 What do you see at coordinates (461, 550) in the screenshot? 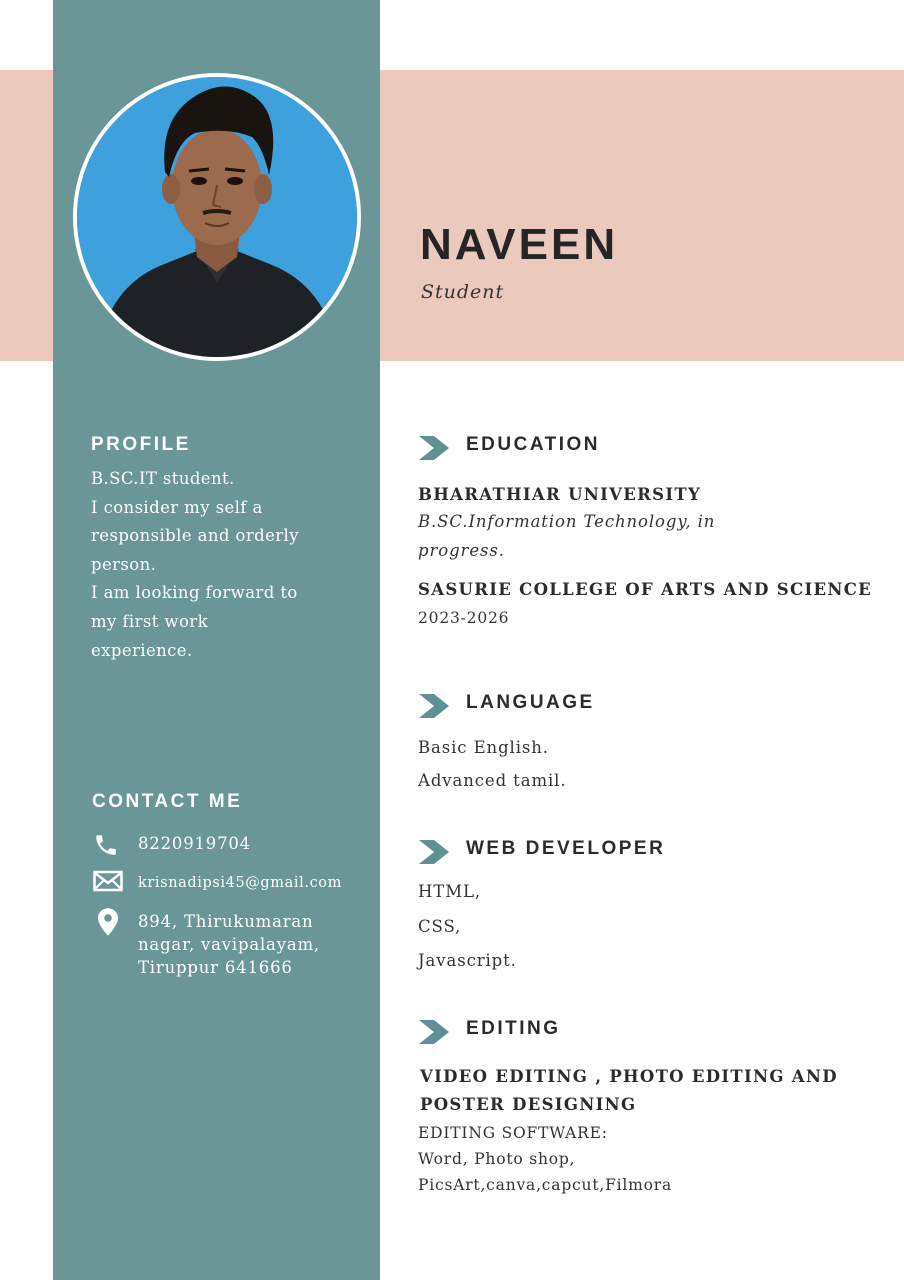
I see `education-detail: progress.` at bounding box center [461, 550].